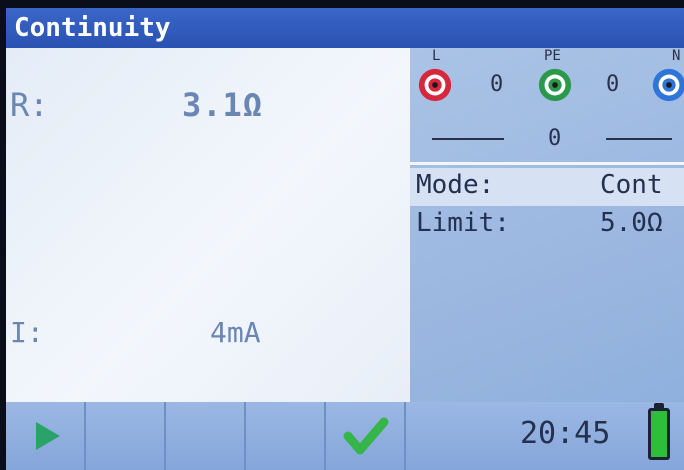  I want to click on l-pe-value: 0, so click(497, 84).